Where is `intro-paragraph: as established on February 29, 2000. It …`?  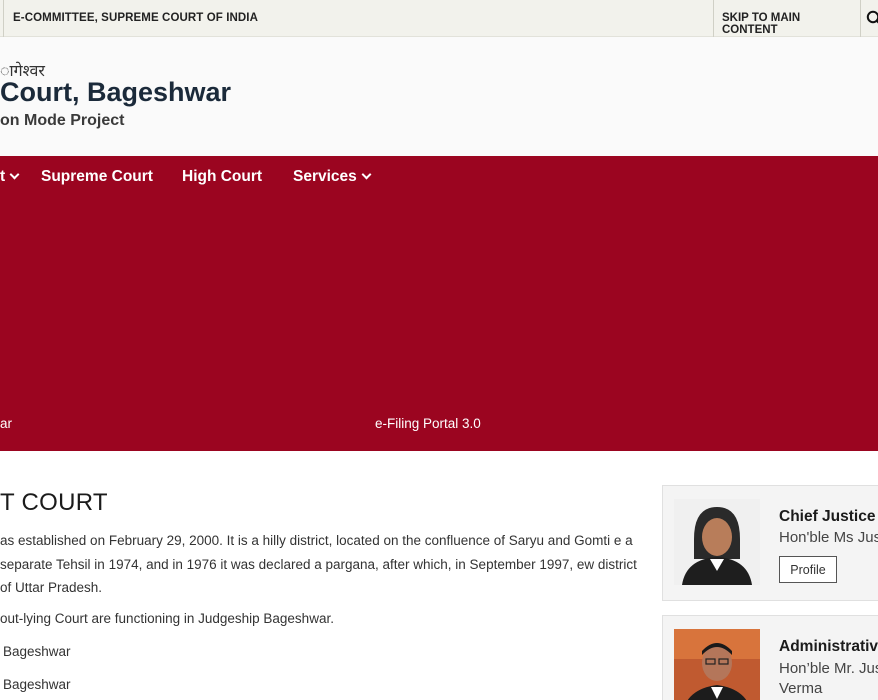 intro-paragraph: as established on February 29, 2000. It … is located at coordinates (318, 564).